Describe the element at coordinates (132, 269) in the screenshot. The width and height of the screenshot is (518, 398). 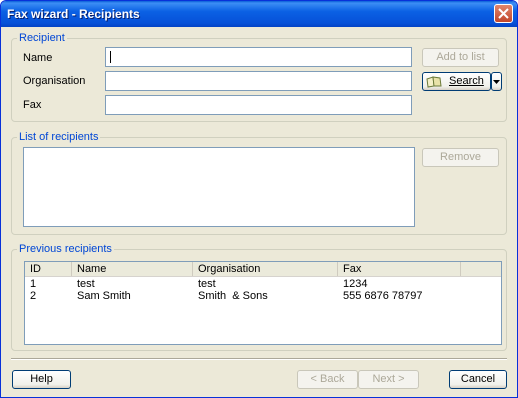
I see `column-header-name: Name` at that location.